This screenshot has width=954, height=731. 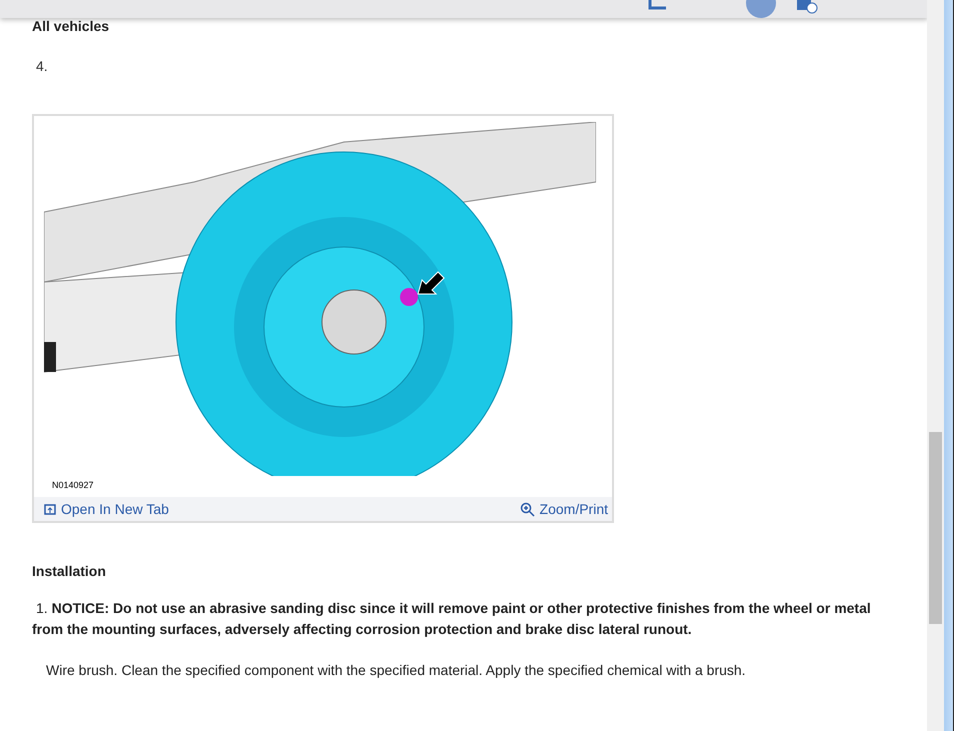 What do you see at coordinates (935, 528) in the screenshot?
I see `scrollbar-thumb` at bounding box center [935, 528].